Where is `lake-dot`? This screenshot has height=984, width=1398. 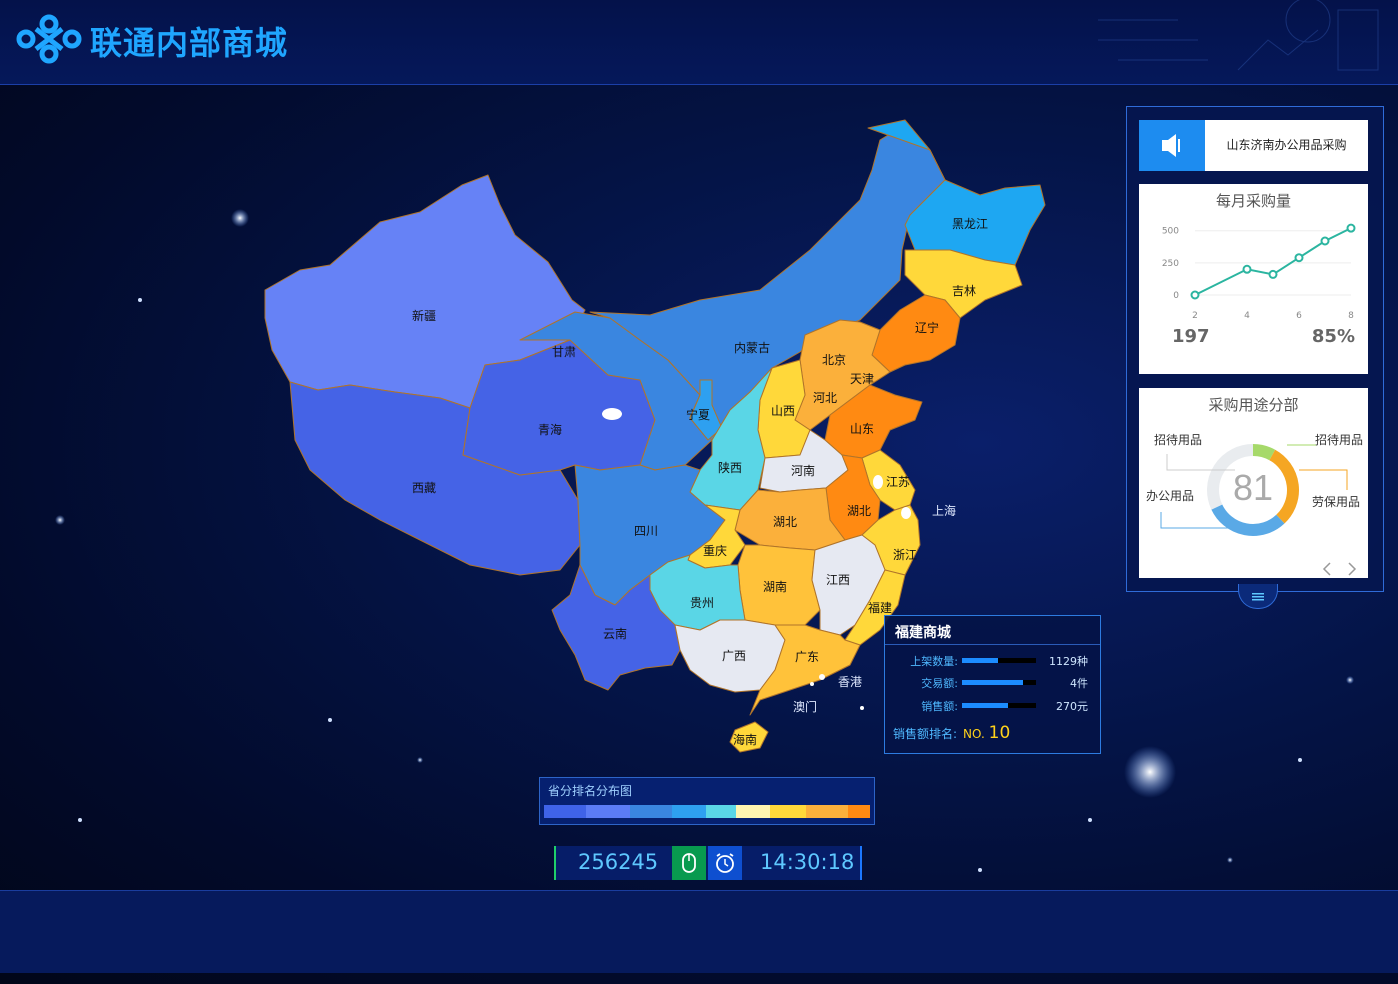 lake-dot is located at coordinates (906, 513).